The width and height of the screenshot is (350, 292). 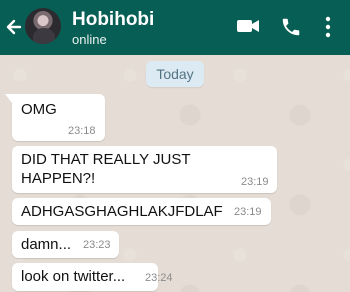 I want to click on back-arrow-icon, so click(x=14, y=27).